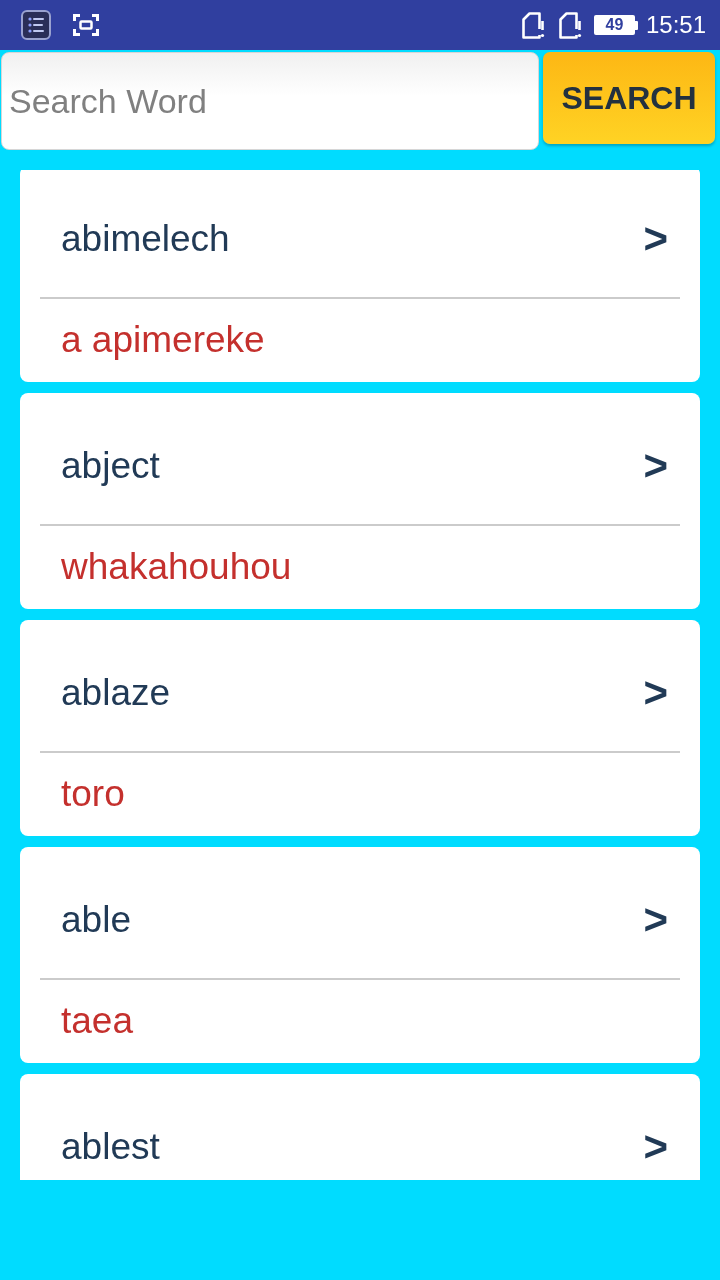  What do you see at coordinates (93, 793) in the screenshot?
I see `translation-text: toro` at bounding box center [93, 793].